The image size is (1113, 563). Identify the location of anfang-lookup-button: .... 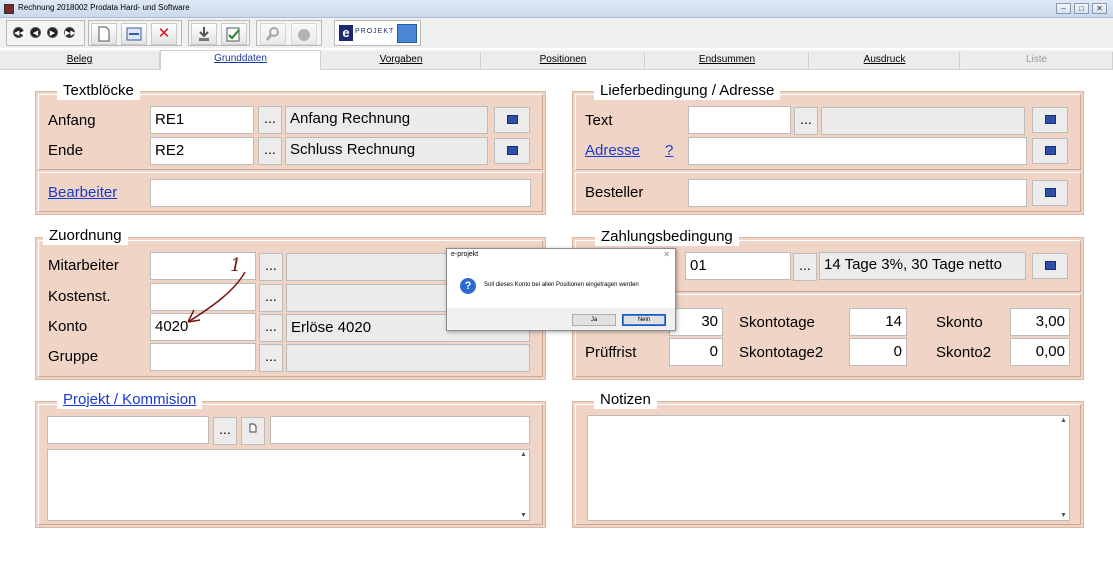
(270, 120).